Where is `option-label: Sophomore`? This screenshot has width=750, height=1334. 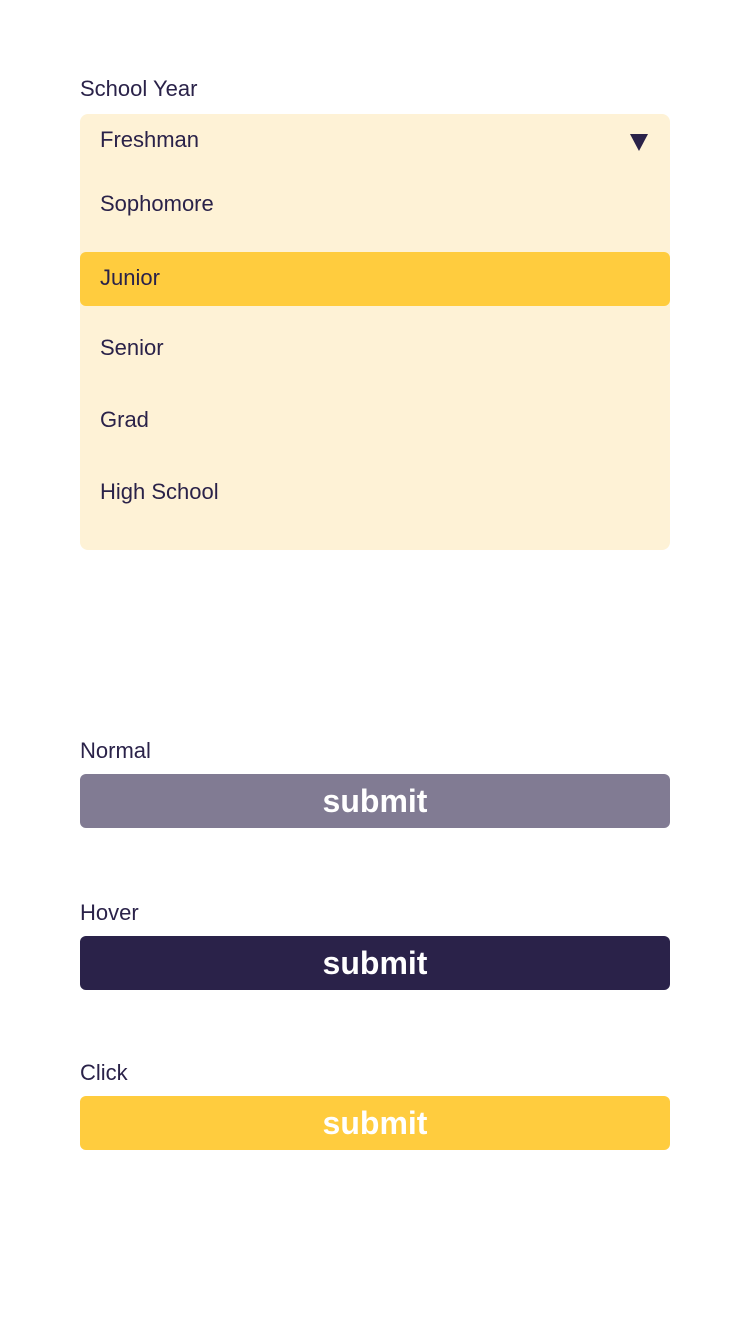 option-label: Sophomore is located at coordinates (157, 203).